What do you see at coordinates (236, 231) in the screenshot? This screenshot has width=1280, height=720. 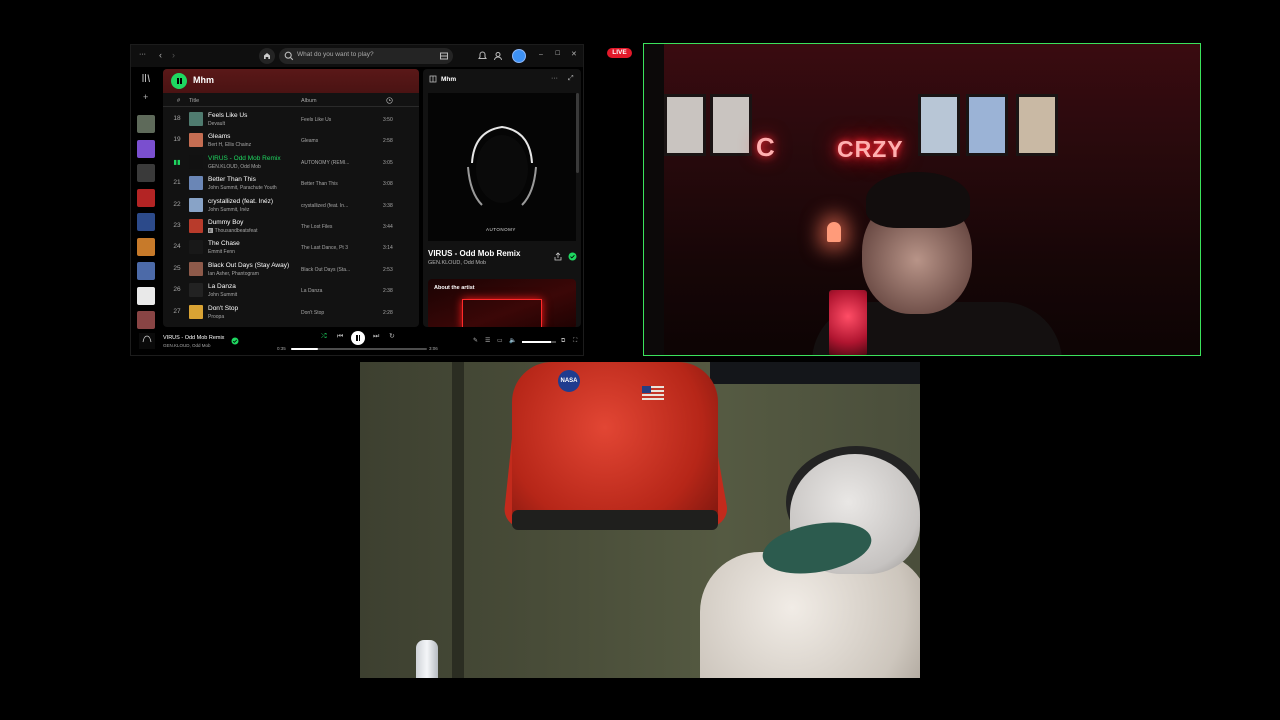 I see `track-artist-name: Thousandbeatsfeat` at bounding box center [236, 231].